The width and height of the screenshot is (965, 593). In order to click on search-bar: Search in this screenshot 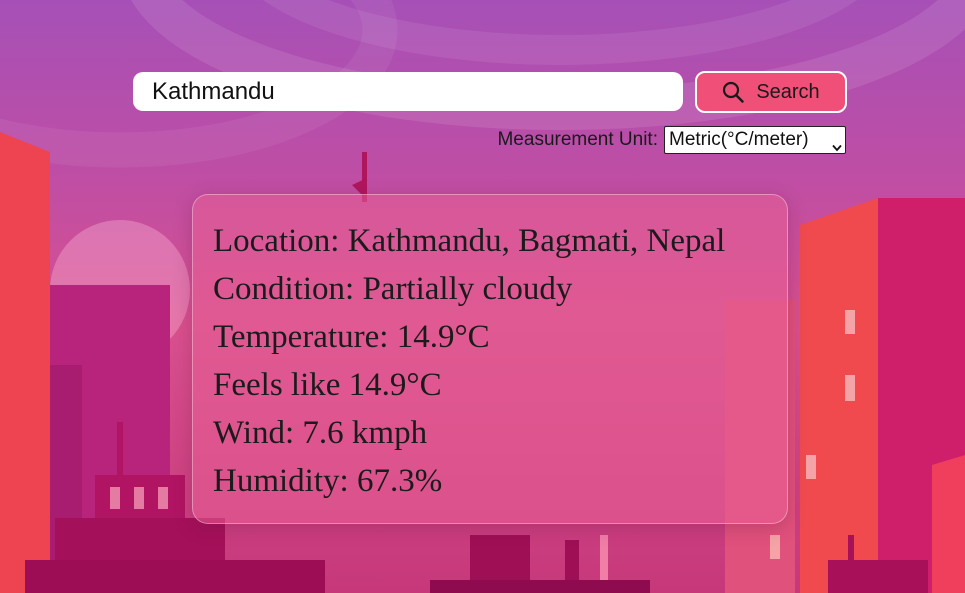, I will do `click(490, 92)`.